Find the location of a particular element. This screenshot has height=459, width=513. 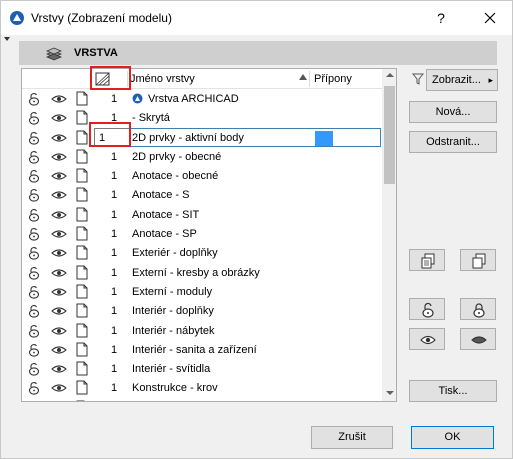

layer-row: 1 Externí - moduly is located at coordinates (202, 291).